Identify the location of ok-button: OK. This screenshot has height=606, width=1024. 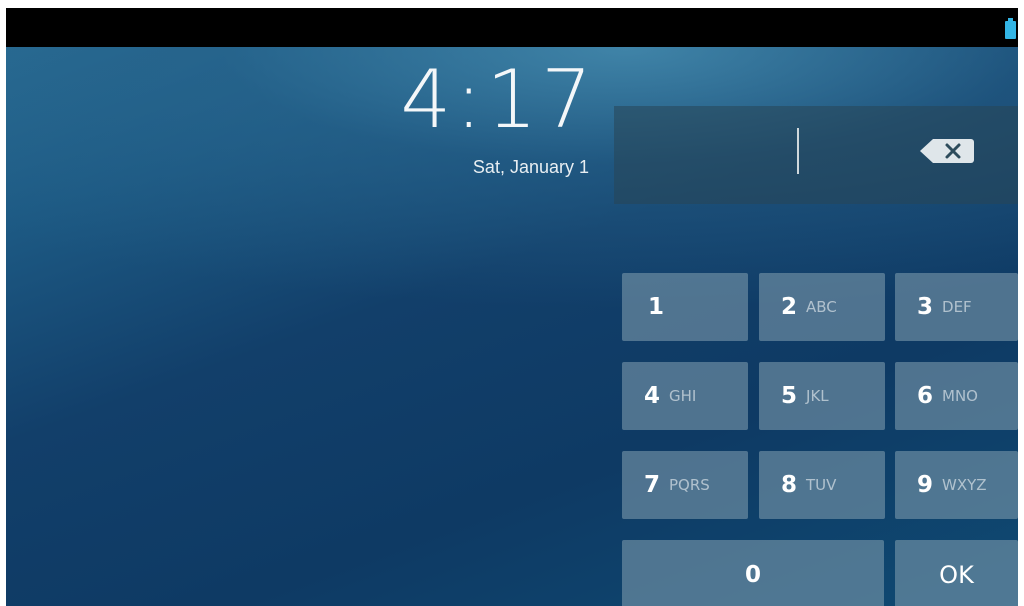
(956, 573).